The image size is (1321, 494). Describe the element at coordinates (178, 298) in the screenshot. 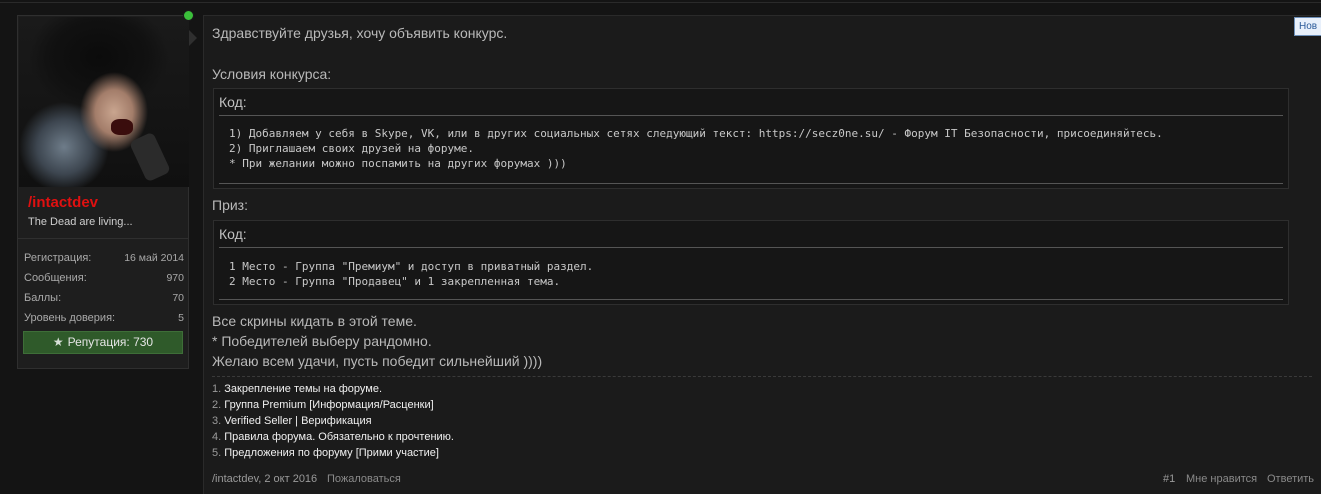

I see `stat-value: 70` at that location.